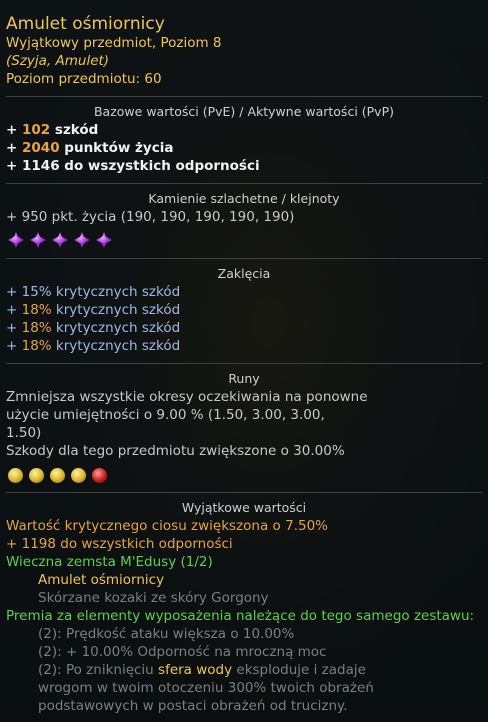 The image size is (488, 722). I want to click on enchant-title: Zaklęcia, so click(244, 270).